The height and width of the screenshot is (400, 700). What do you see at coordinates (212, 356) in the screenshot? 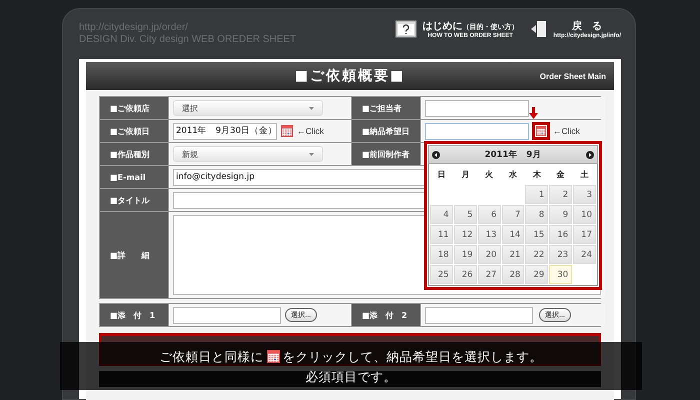
I see `caption-text: ご依頼日と同様に` at bounding box center [212, 356].